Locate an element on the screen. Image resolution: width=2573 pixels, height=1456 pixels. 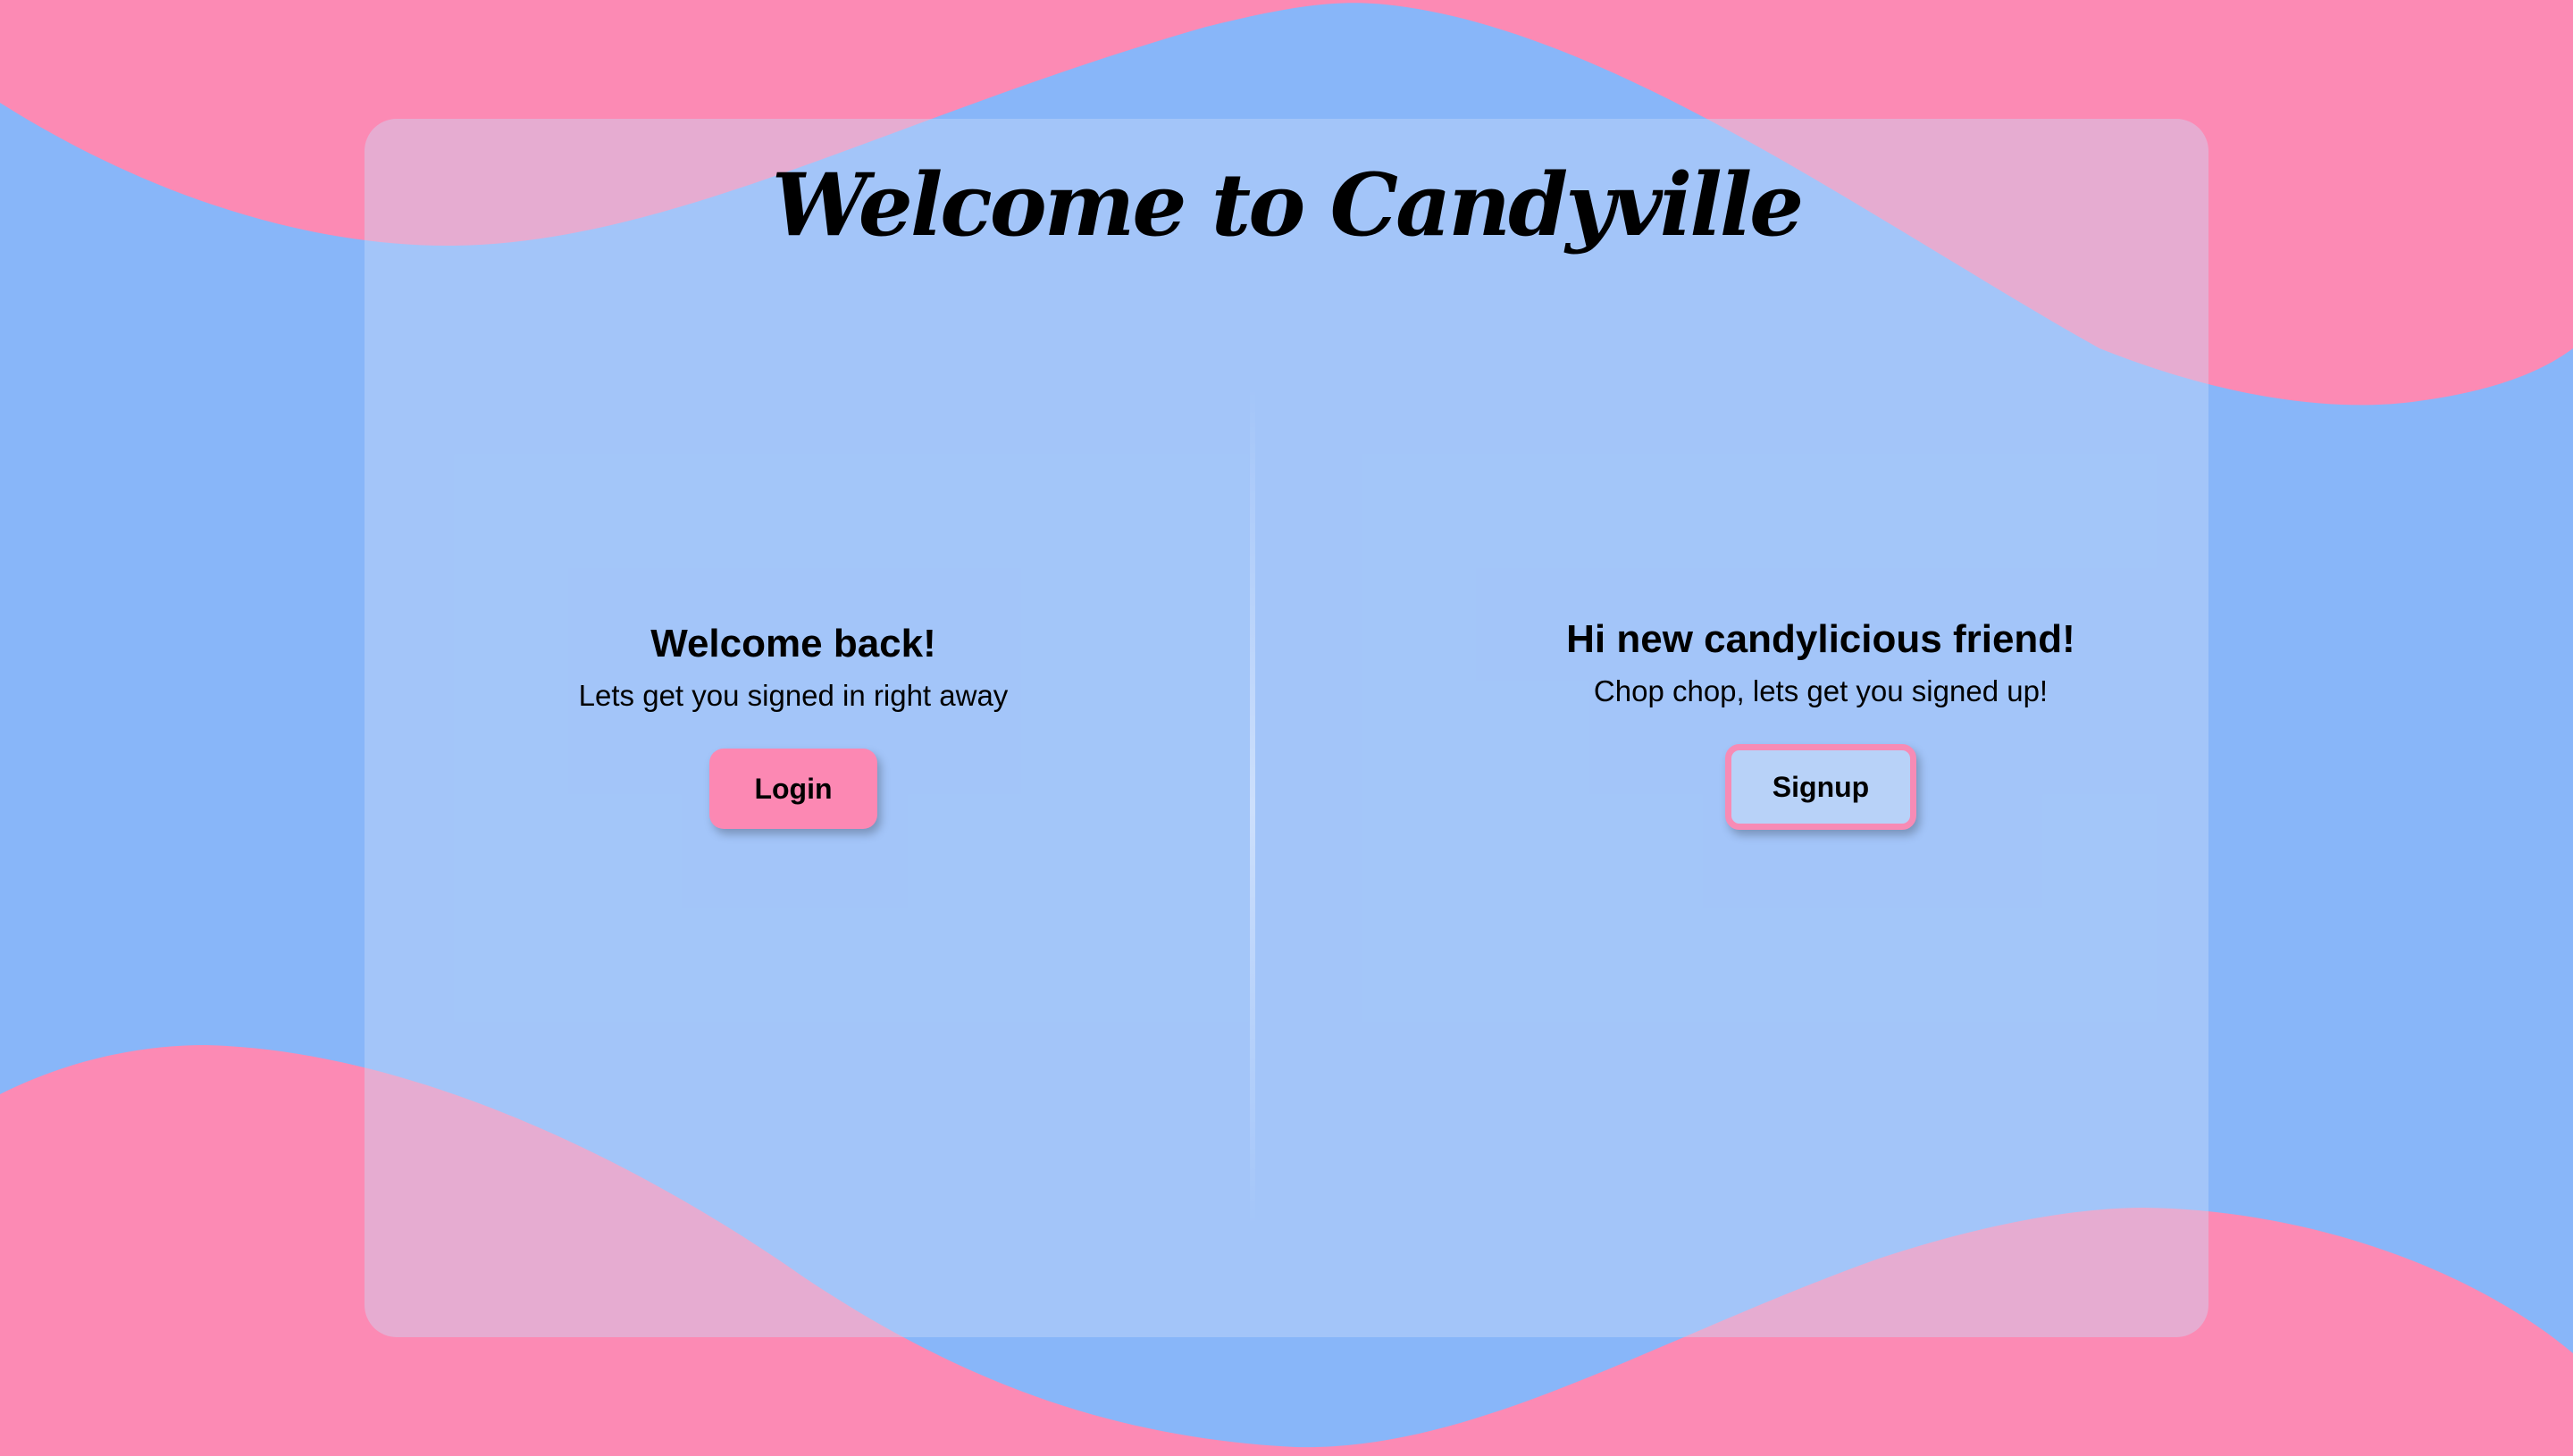
panel-divider is located at coordinates (1252, 806).